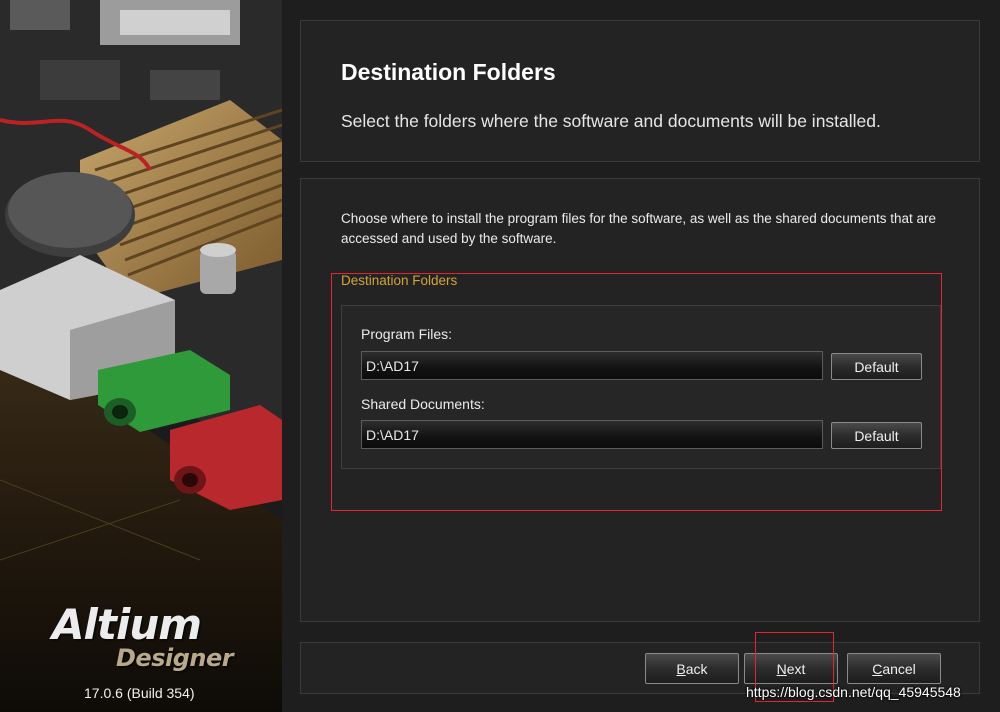 The height and width of the screenshot is (712, 1000). I want to click on shared-documents-input, so click(592, 434).